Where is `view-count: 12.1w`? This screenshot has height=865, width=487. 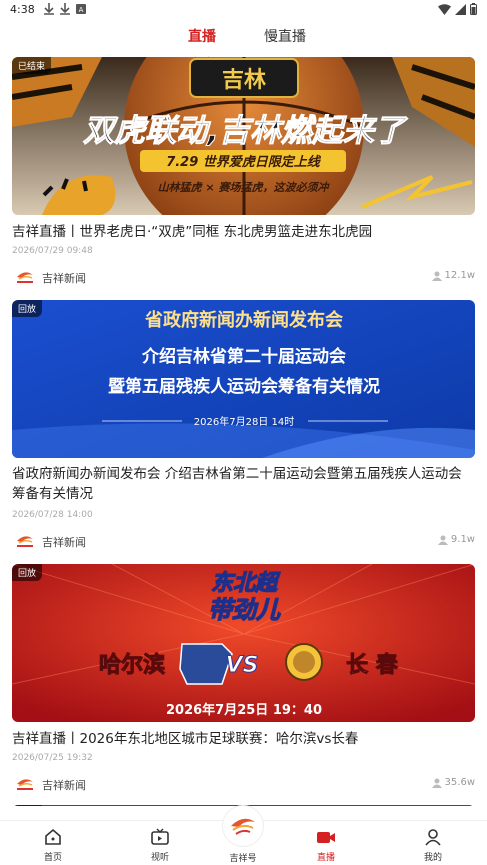
view-count: 12.1w is located at coordinates (453, 275).